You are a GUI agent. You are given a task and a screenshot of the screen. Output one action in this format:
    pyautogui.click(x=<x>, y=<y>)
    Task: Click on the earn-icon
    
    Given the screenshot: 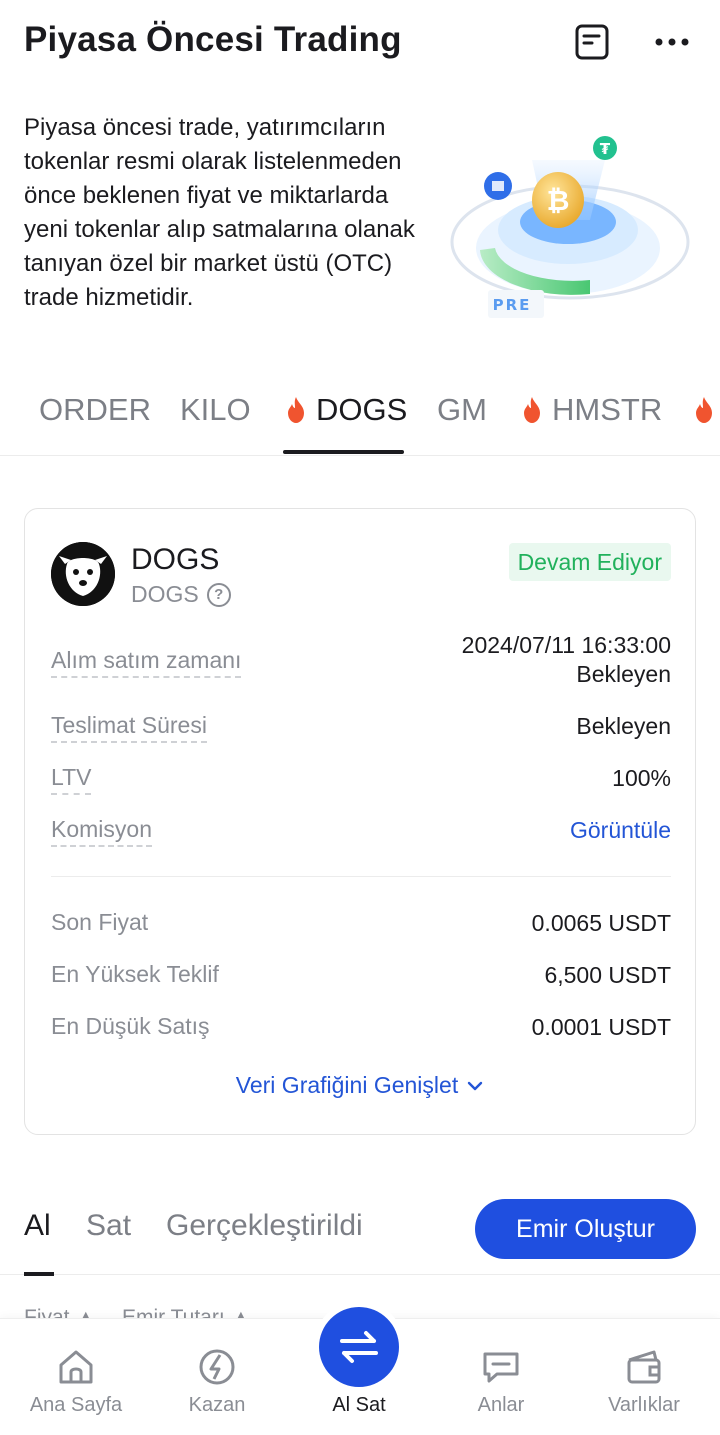 What is the action you would take?
    pyautogui.click(x=217, y=1367)
    